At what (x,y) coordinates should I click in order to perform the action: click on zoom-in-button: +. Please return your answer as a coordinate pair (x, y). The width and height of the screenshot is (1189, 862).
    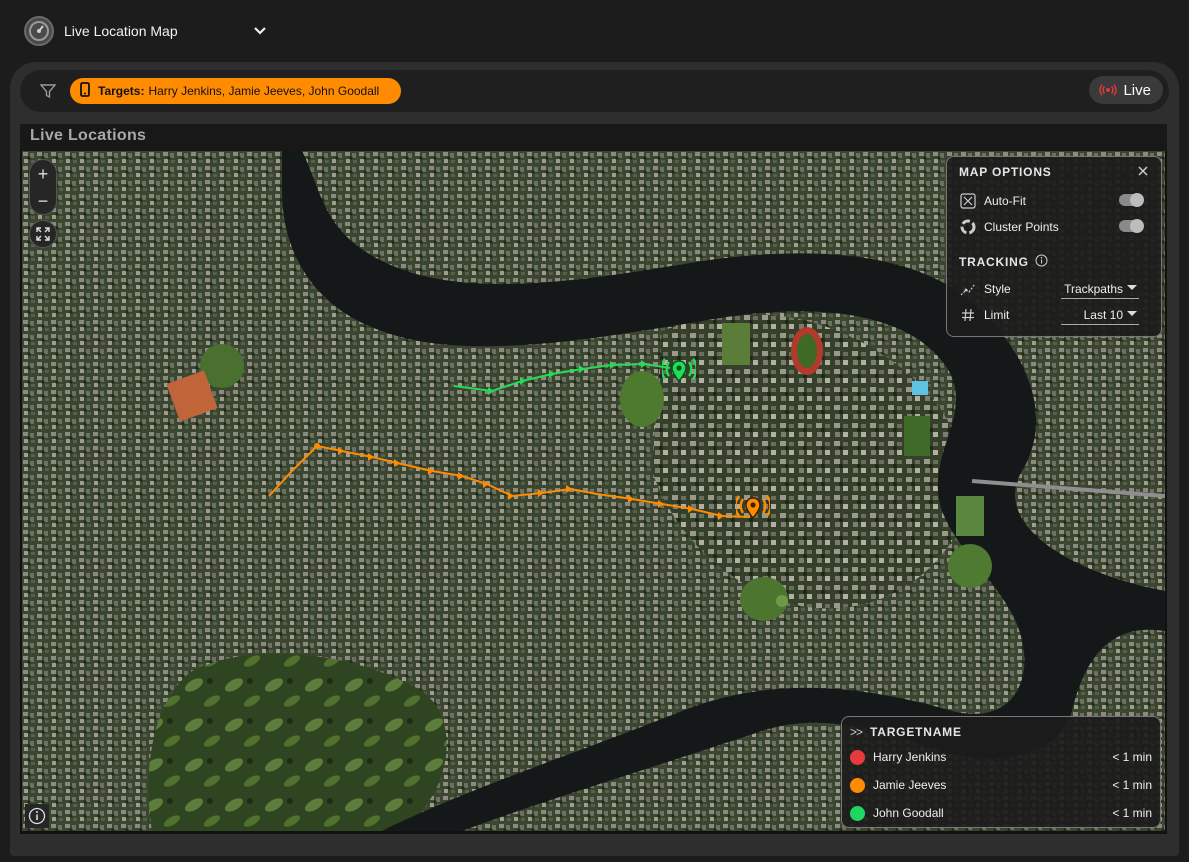
    Looking at the image, I should click on (43, 174).